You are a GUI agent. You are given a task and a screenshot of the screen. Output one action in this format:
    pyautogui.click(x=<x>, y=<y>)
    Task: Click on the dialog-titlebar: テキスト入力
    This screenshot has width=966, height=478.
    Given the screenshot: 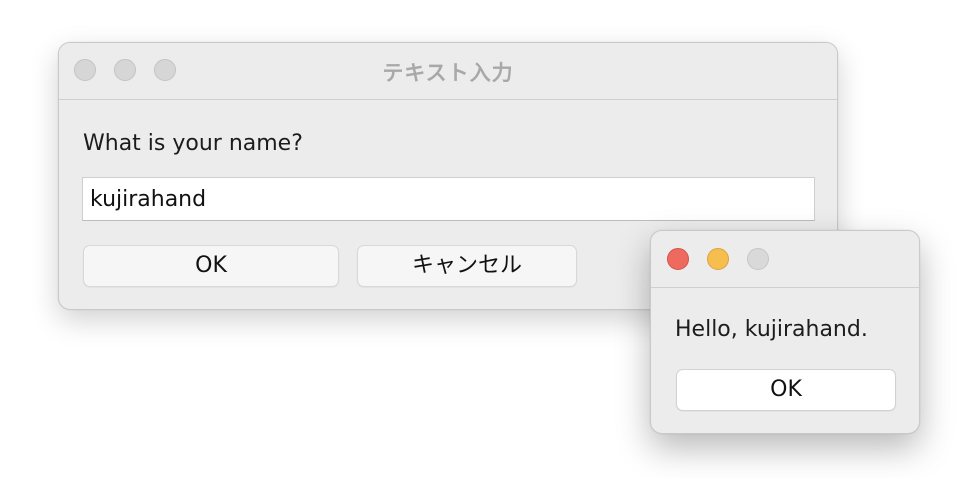 What is the action you would take?
    pyautogui.click(x=448, y=71)
    